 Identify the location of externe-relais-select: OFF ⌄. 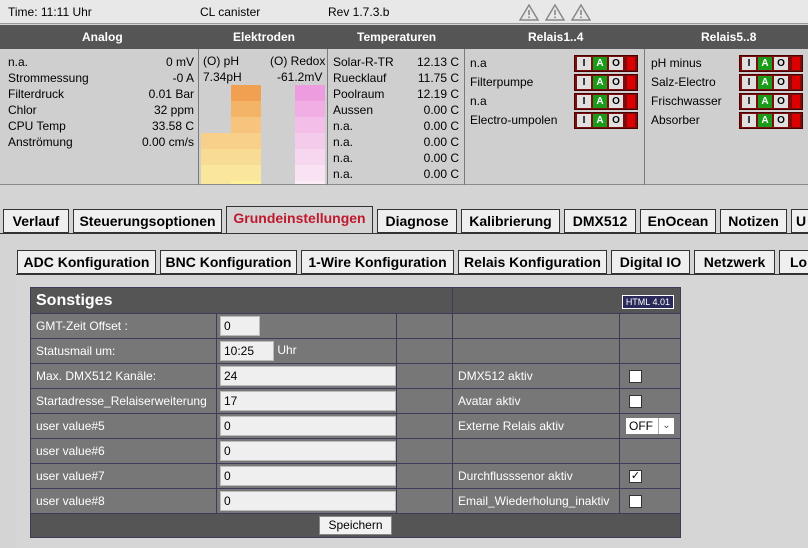
(650, 426).